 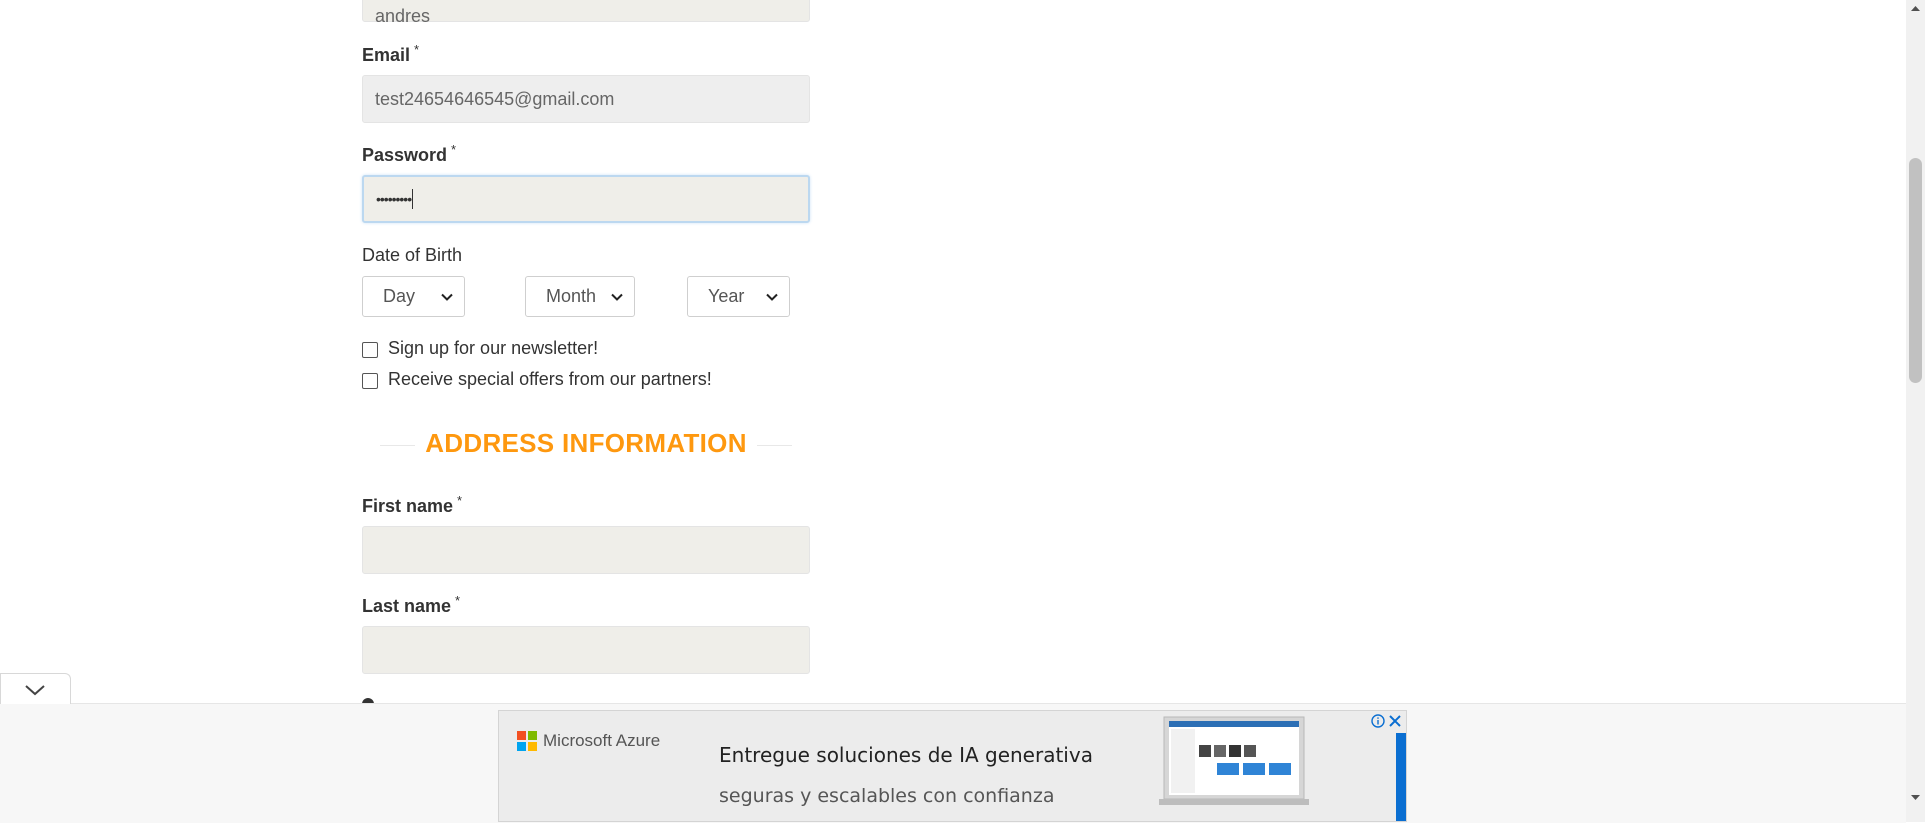 What do you see at coordinates (586, 550) in the screenshot?
I see `first-name-input` at bounding box center [586, 550].